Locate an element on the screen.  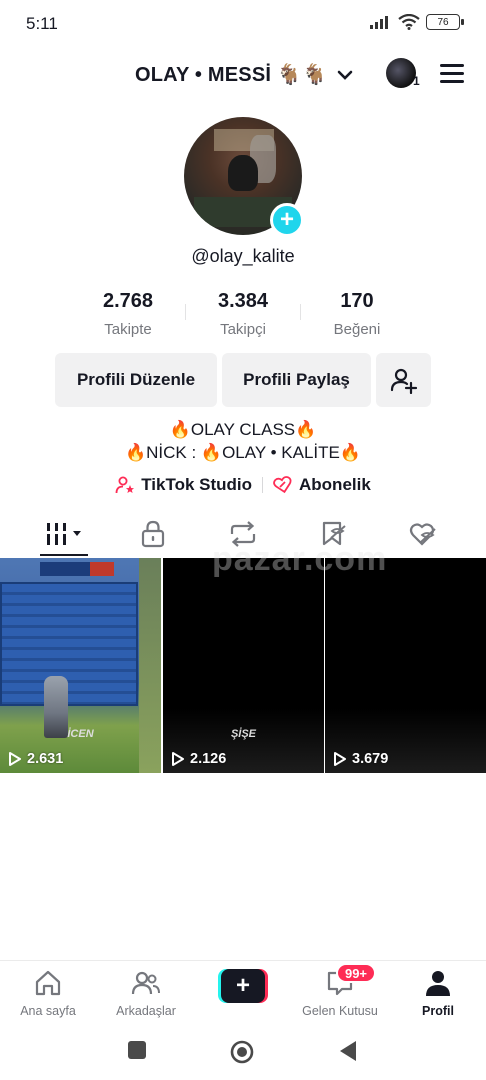
inbox-badge: 99+ is located at coordinates (356, 973).